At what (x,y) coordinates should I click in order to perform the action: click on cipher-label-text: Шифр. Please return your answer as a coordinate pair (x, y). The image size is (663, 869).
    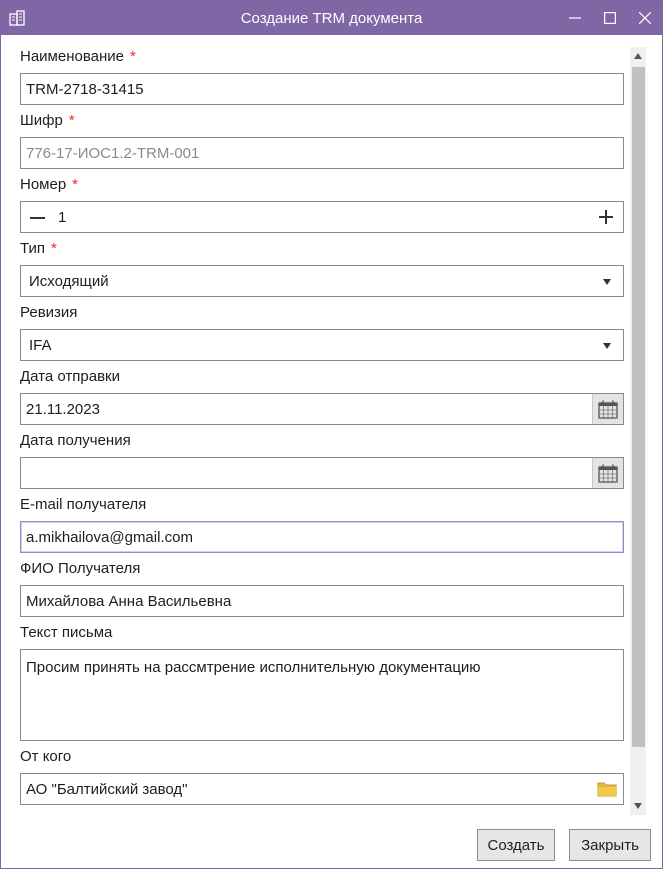
    Looking at the image, I should click on (41, 120).